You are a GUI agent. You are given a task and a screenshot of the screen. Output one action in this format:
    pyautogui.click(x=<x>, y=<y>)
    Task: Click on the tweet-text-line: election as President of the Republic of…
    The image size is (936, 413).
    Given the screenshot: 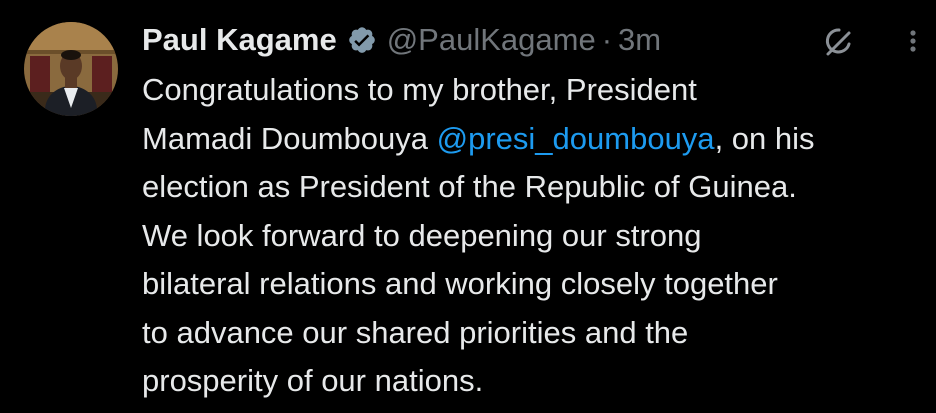 What is the action you would take?
    pyautogui.click(x=469, y=186)
    